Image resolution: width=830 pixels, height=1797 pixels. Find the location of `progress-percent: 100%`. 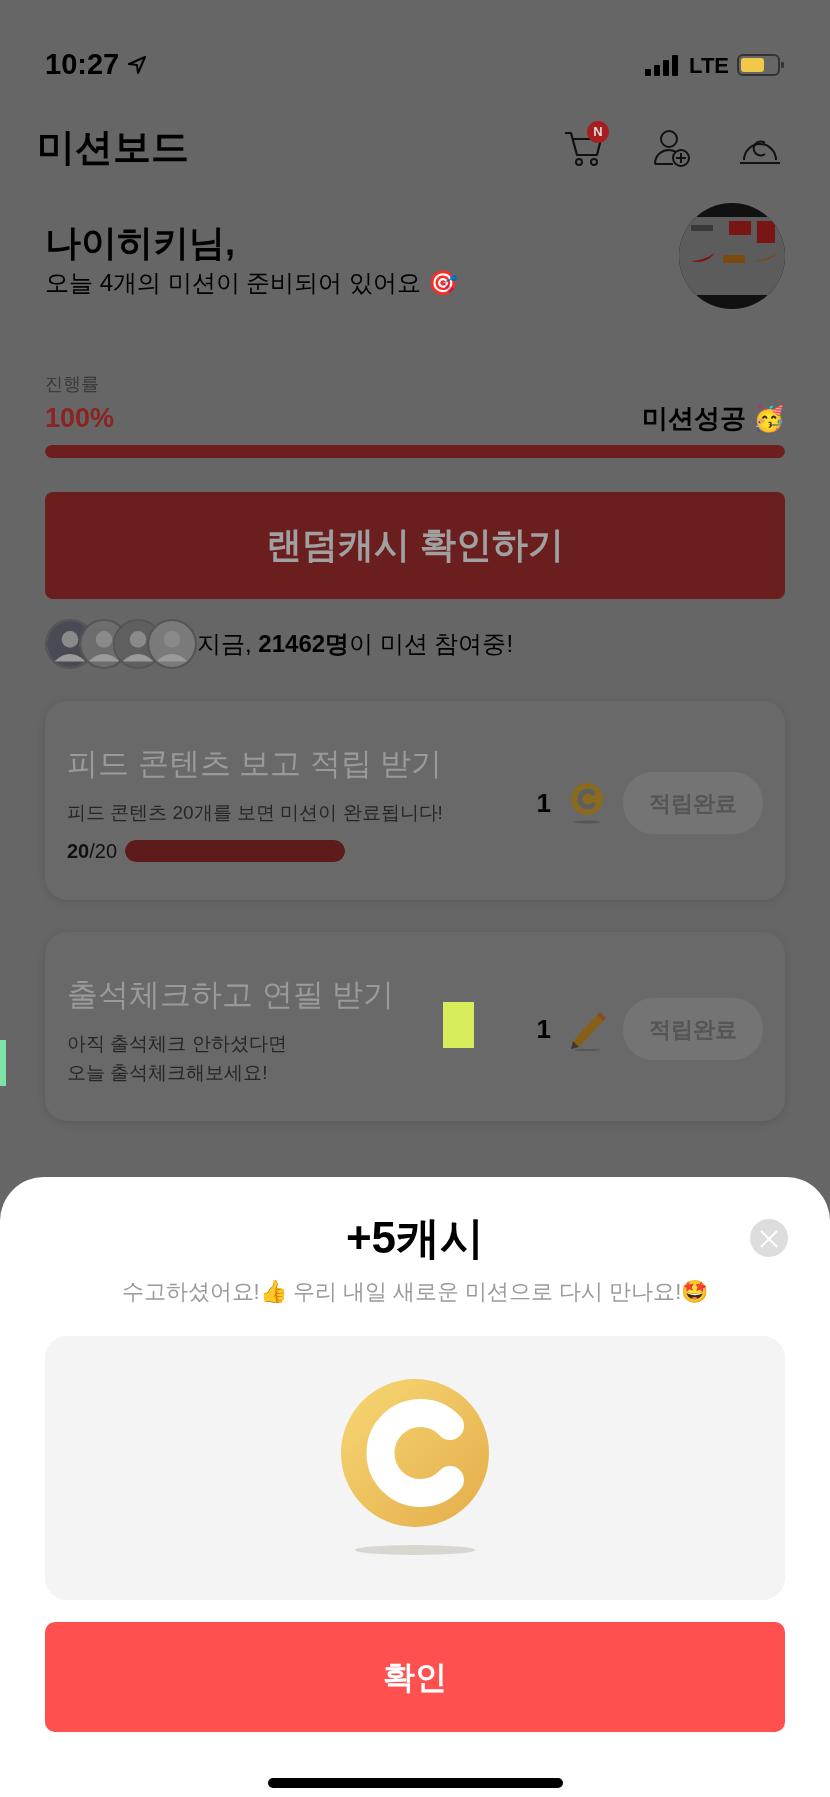

progress-percent: 100% is located at coordinates (80, 418).